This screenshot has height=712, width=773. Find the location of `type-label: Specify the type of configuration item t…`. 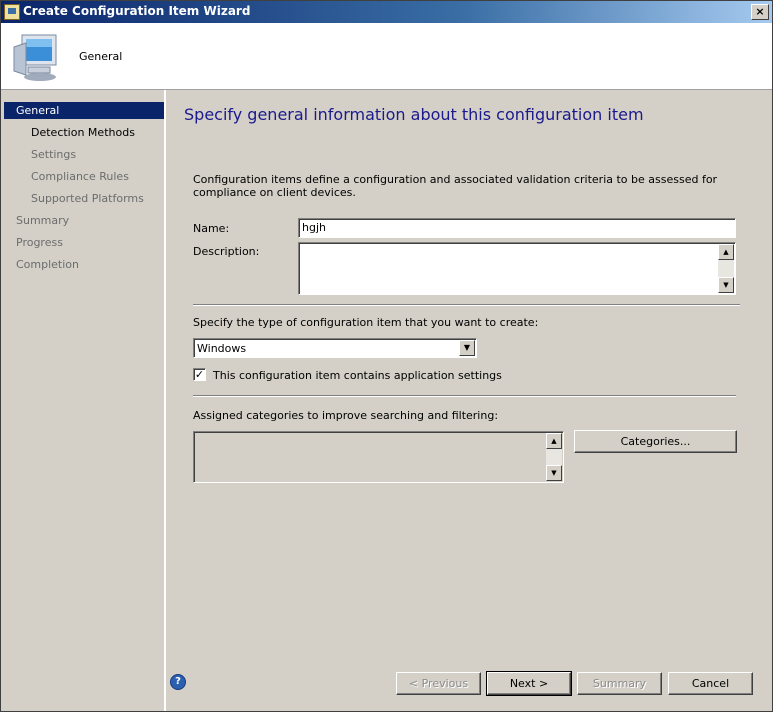

type-label: Specify the type of configuration item t… is located at coordinates (366, 322).